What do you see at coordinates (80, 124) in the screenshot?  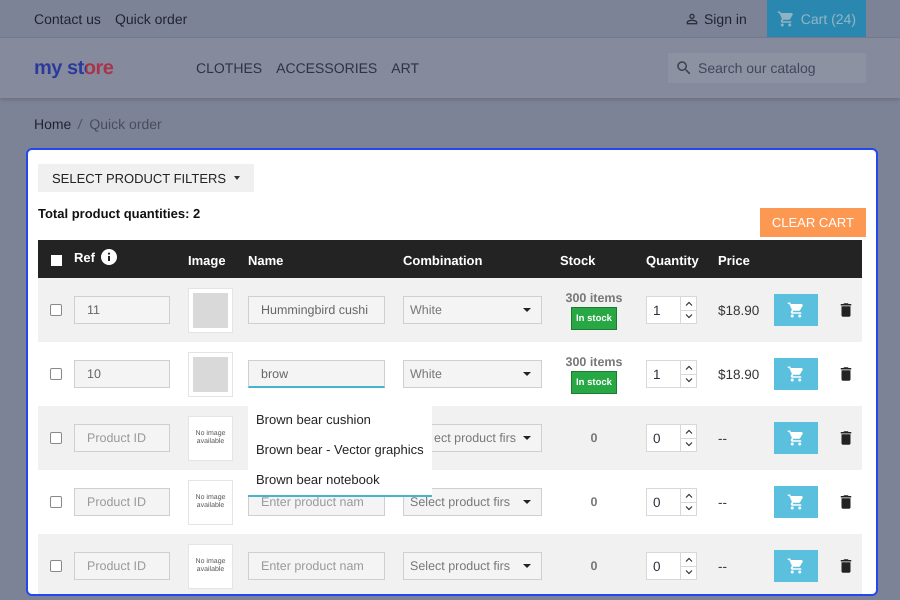 I see `breadcrumb-separator` at bounding box center [80, 124].